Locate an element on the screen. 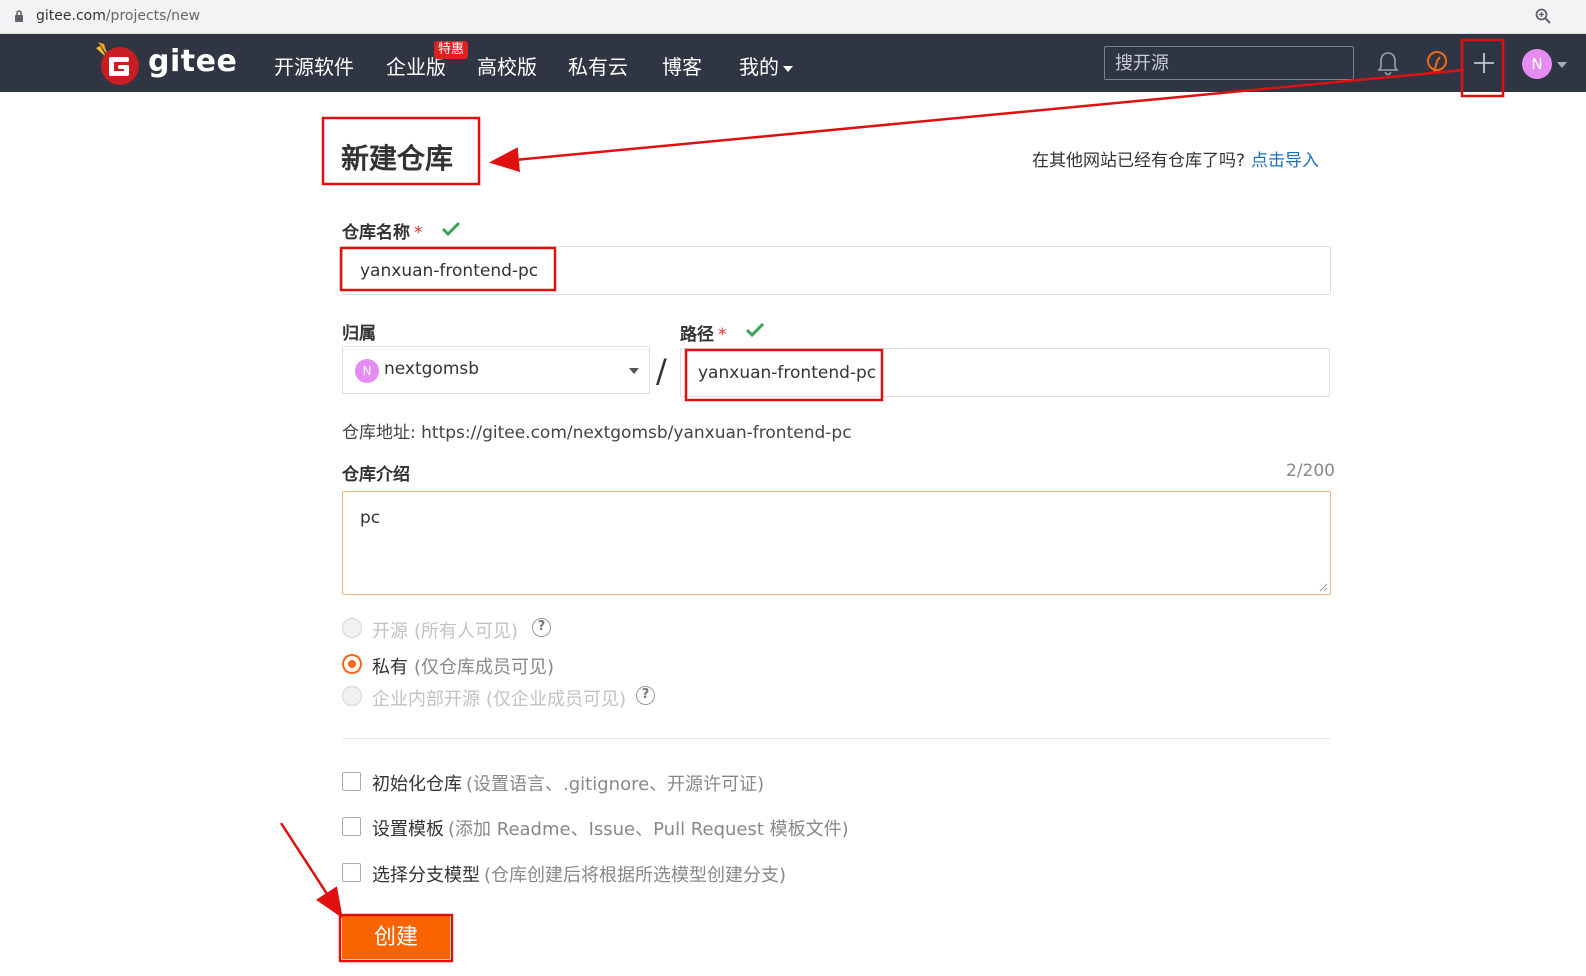 Image resolution: width=1586 pixels, height=976 pixels. top-nav: gitee 开源软件 企业版 特惠 高校版 私有云 博客 我的 N is located at coordinates (793, 63).